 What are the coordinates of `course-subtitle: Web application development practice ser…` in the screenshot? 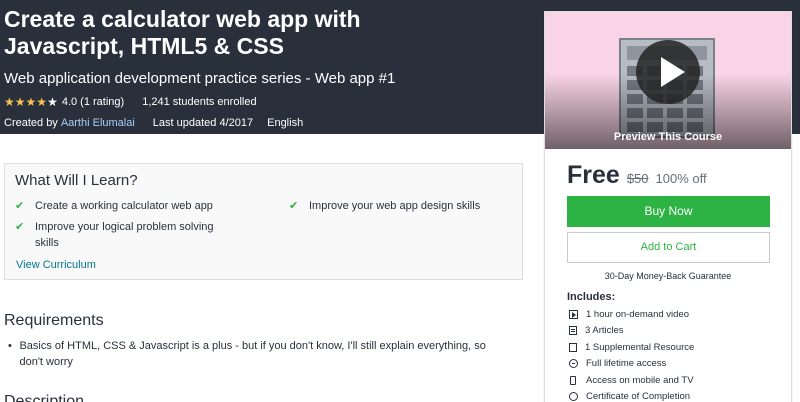 It's located at (200, 78).